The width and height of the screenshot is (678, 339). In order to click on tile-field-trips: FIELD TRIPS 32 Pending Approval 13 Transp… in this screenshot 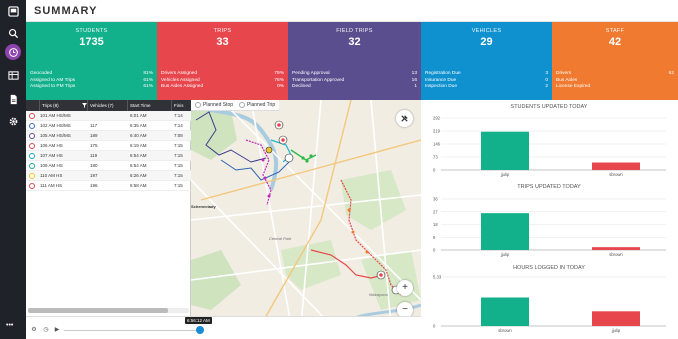, I will do `click(354, 61)`.